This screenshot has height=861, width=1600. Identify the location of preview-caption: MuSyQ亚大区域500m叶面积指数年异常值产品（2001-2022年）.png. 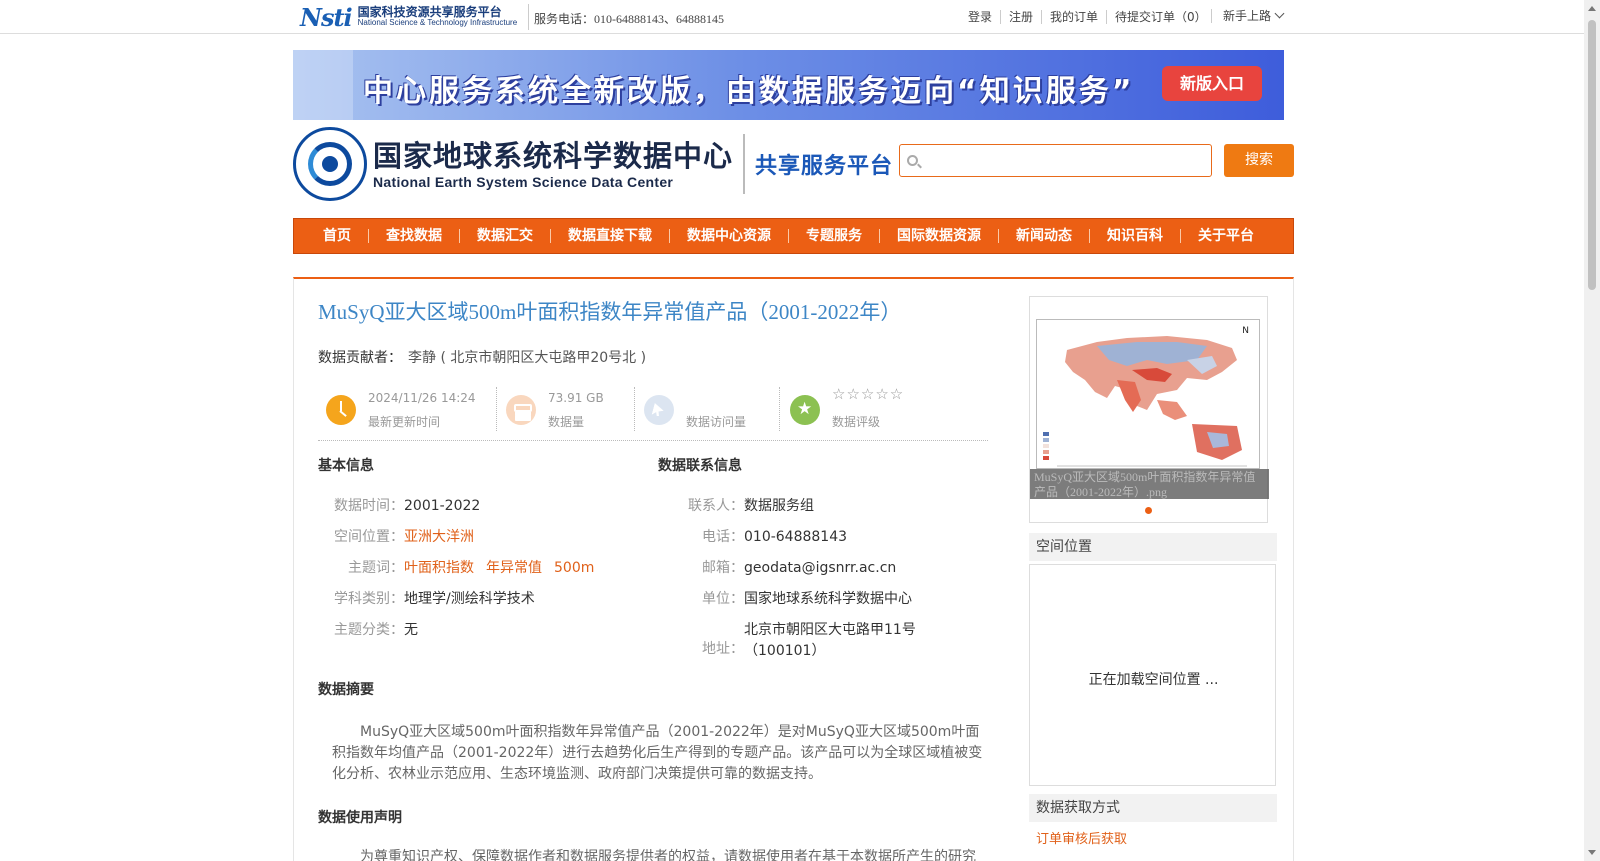
(1149, 484).